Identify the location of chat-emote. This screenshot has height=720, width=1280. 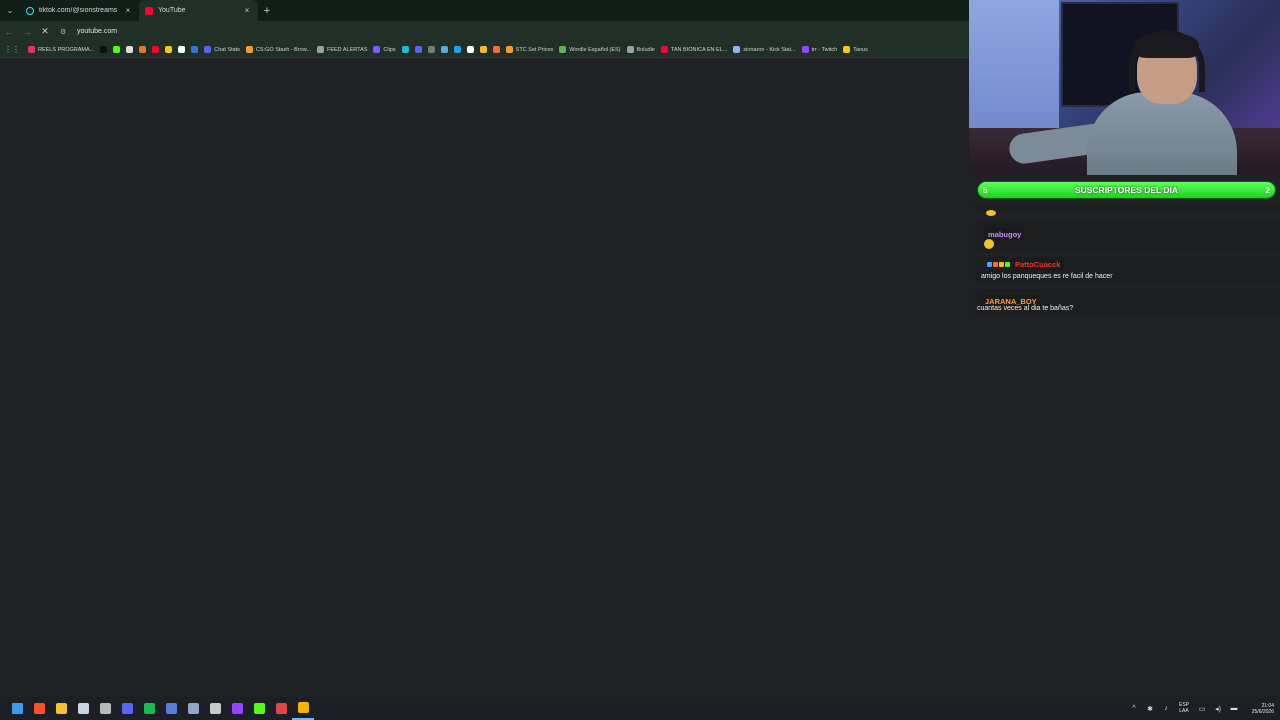
(989, 245).